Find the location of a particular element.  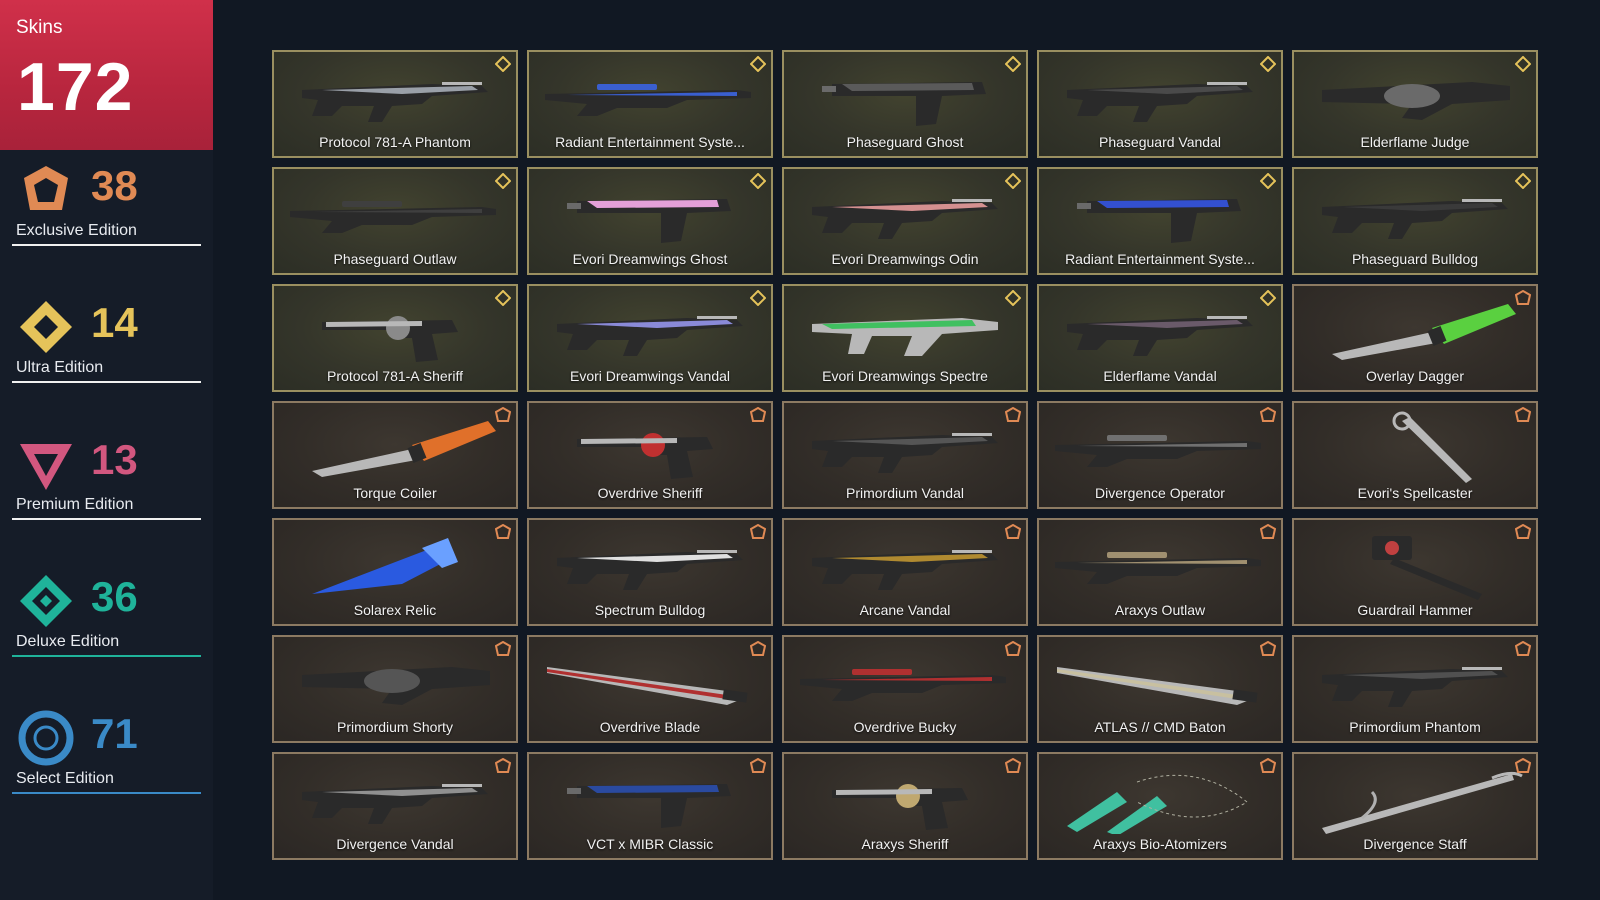

skin-card: Protocol 781-A Phantom is located at coordinates (395, 104).